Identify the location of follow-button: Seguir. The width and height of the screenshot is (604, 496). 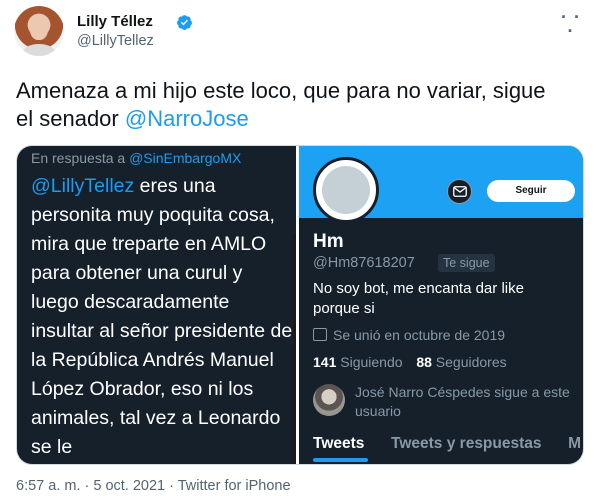
(531, 191).